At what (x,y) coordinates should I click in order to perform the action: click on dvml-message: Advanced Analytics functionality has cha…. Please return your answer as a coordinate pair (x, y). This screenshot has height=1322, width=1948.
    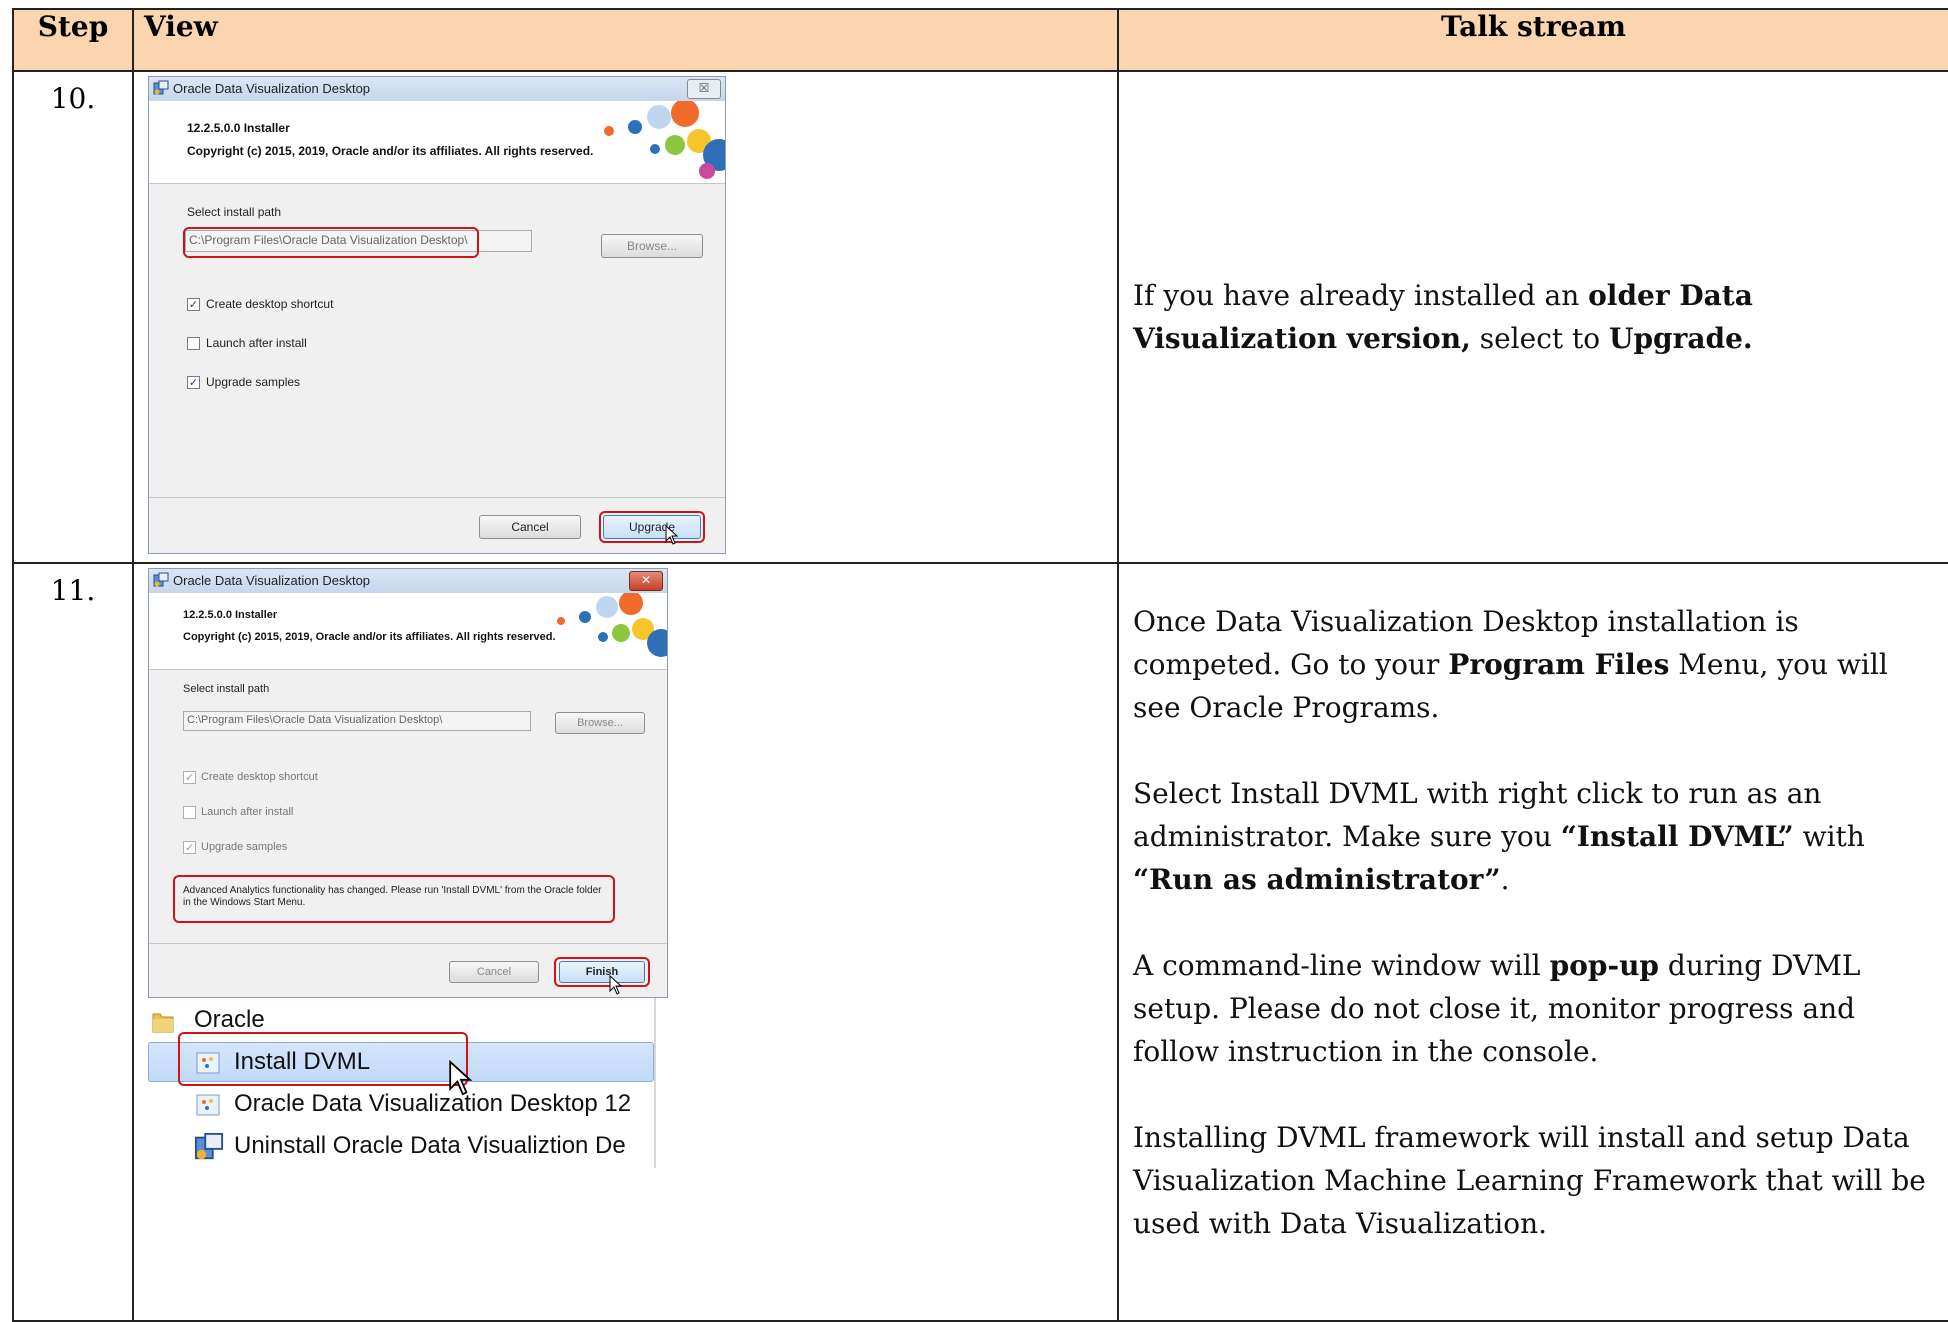
    Looking at the image, I should click on (392, 896).